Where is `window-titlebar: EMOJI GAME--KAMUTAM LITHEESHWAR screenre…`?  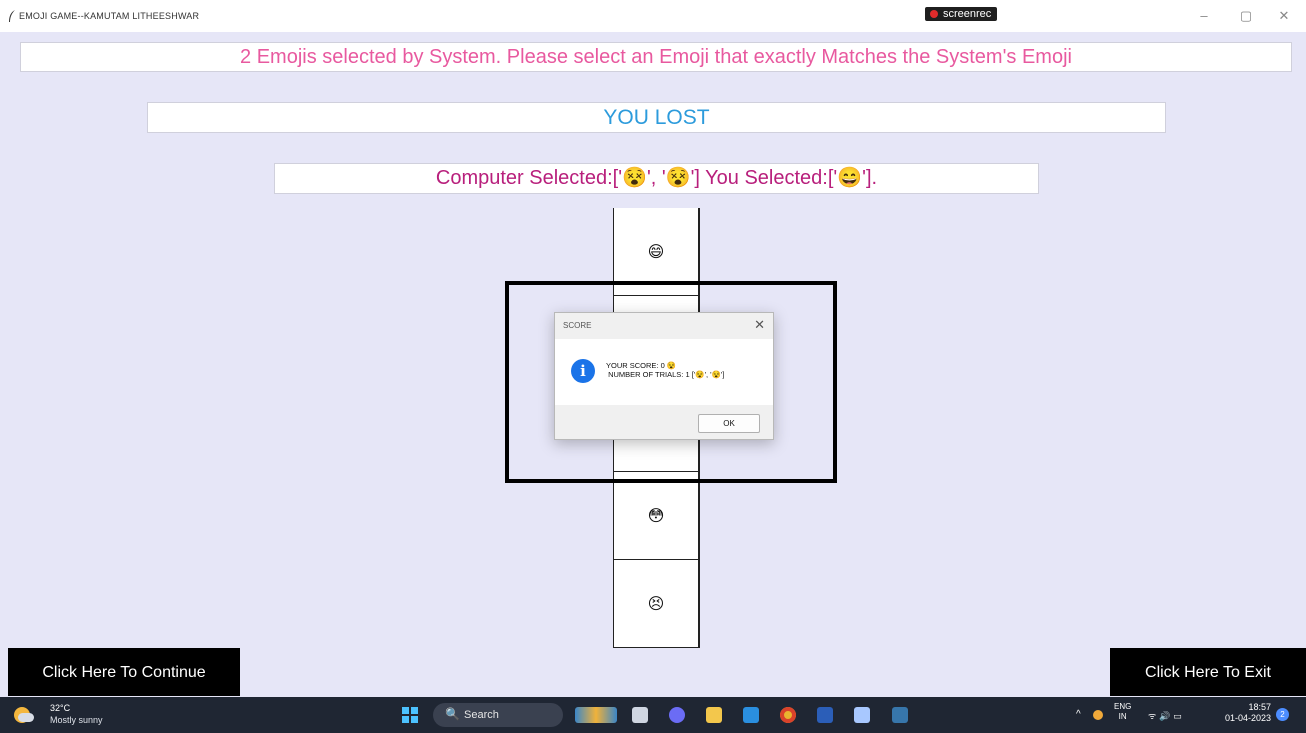 window-titlebar: EMOJI GAME--KAMUTAM LITHEESHWAR screenre… is located at coordinates (653, 16).